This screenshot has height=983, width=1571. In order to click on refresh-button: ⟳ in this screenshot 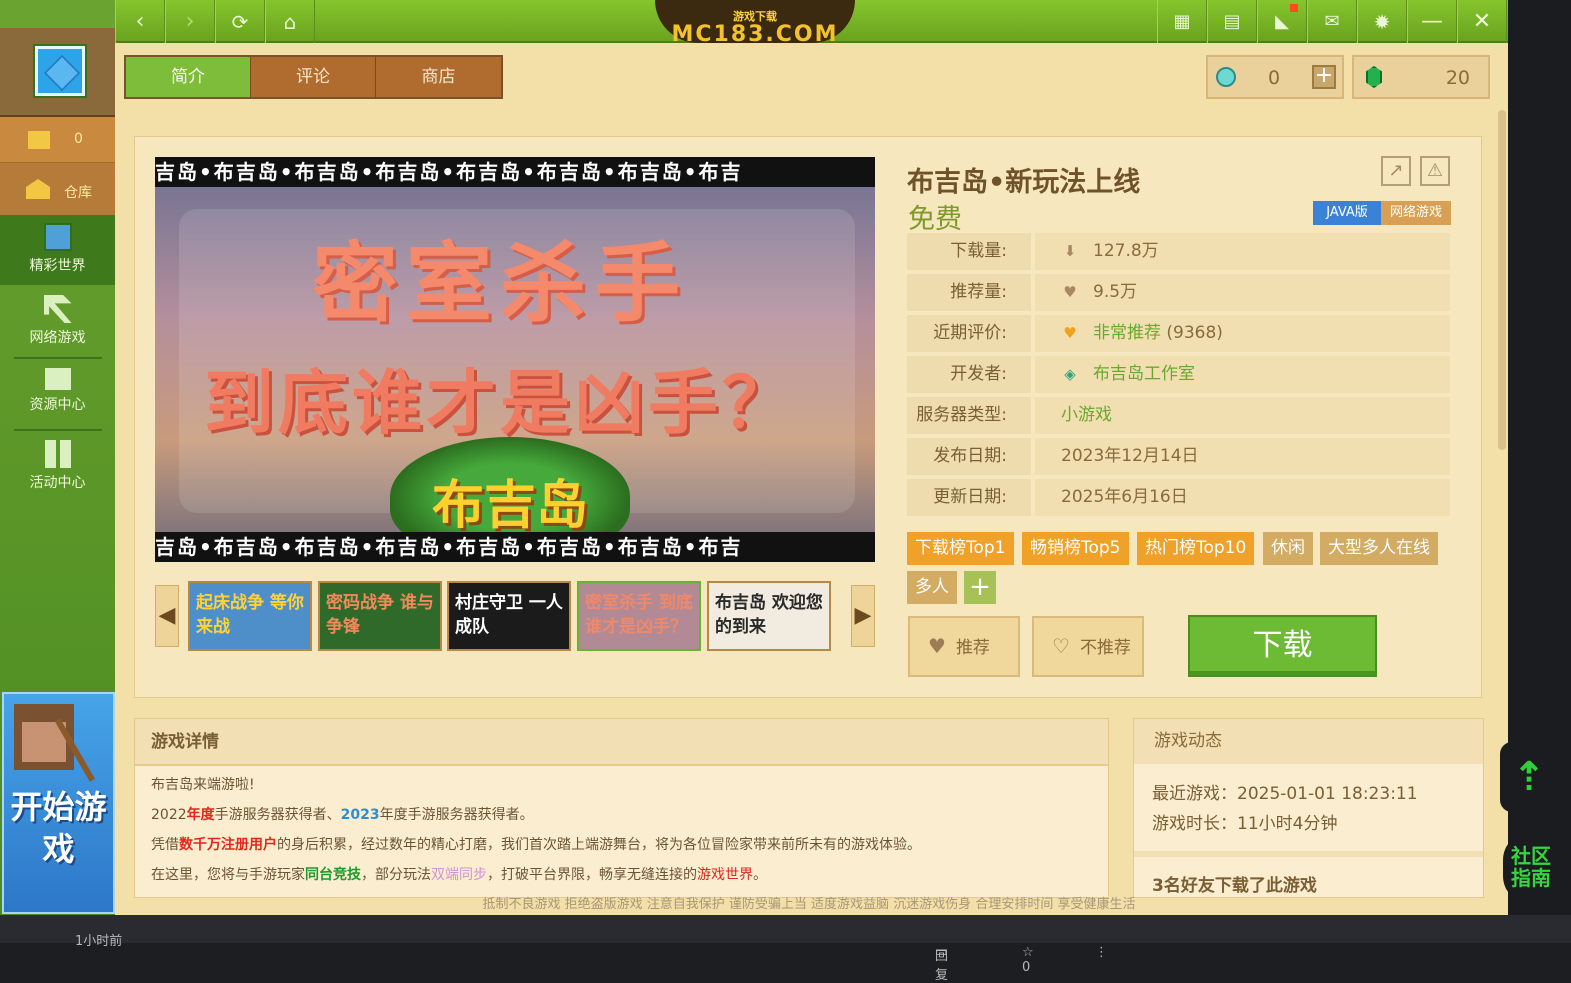, I will do `click(240, 21)`.